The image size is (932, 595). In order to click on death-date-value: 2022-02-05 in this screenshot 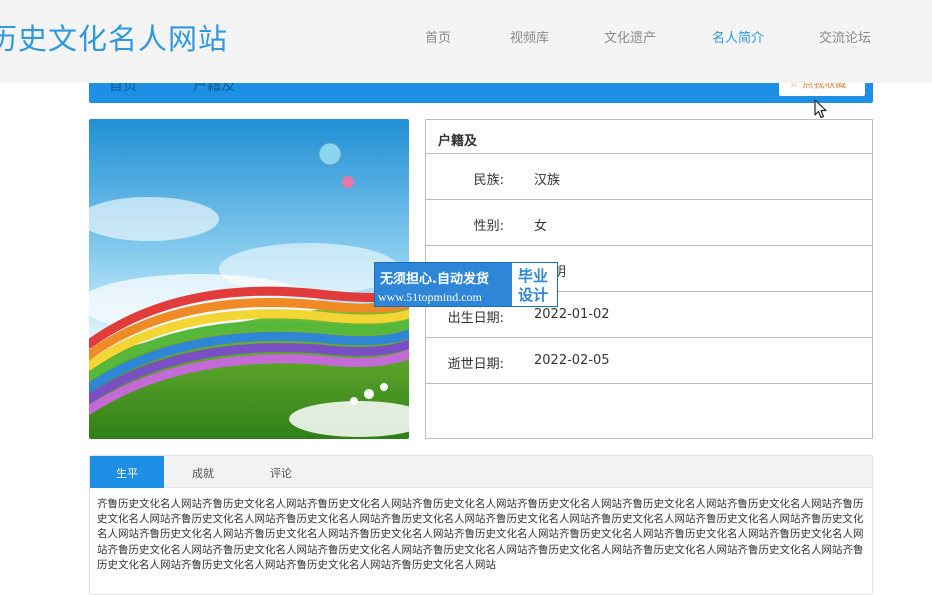, I will do `click(572, 360)`.